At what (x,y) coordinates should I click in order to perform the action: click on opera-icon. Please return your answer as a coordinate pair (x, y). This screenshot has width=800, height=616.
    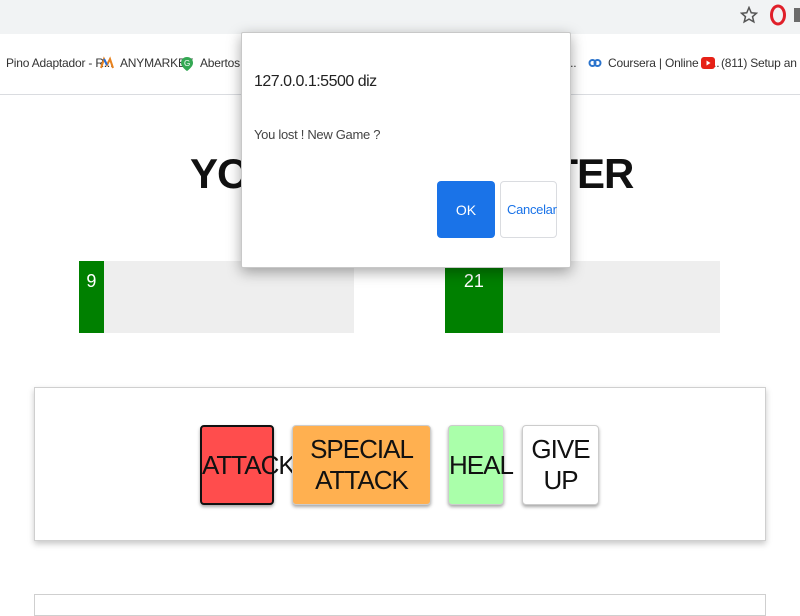
    Looking at the image, I should click on (778, 15).